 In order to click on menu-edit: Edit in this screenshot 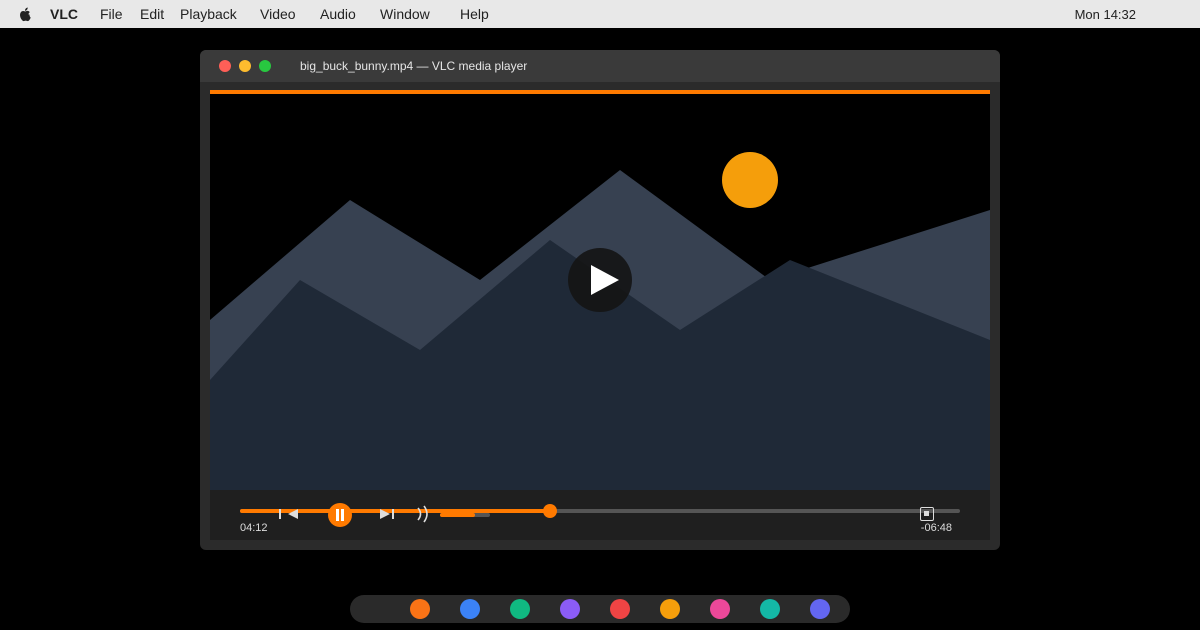, I will do `click(152, 14)`.